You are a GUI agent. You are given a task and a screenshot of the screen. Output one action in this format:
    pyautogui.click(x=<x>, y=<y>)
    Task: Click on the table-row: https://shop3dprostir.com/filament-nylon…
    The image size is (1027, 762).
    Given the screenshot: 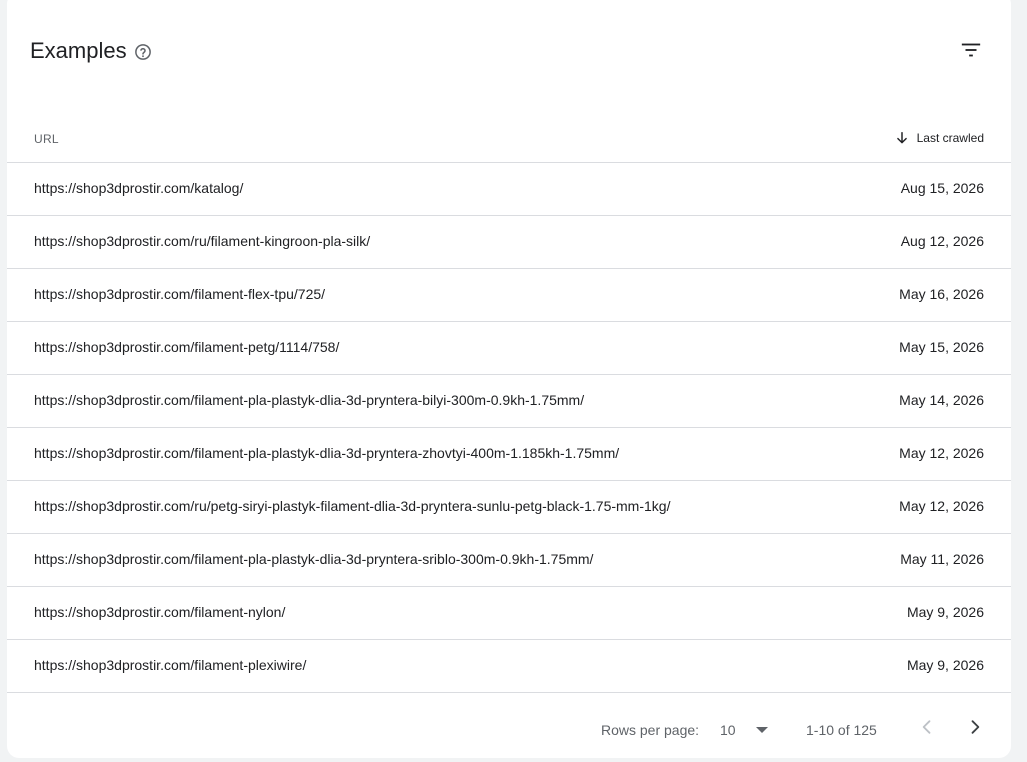 What is the action you would take?
    pyautogui.click(x=509, y=613)
    